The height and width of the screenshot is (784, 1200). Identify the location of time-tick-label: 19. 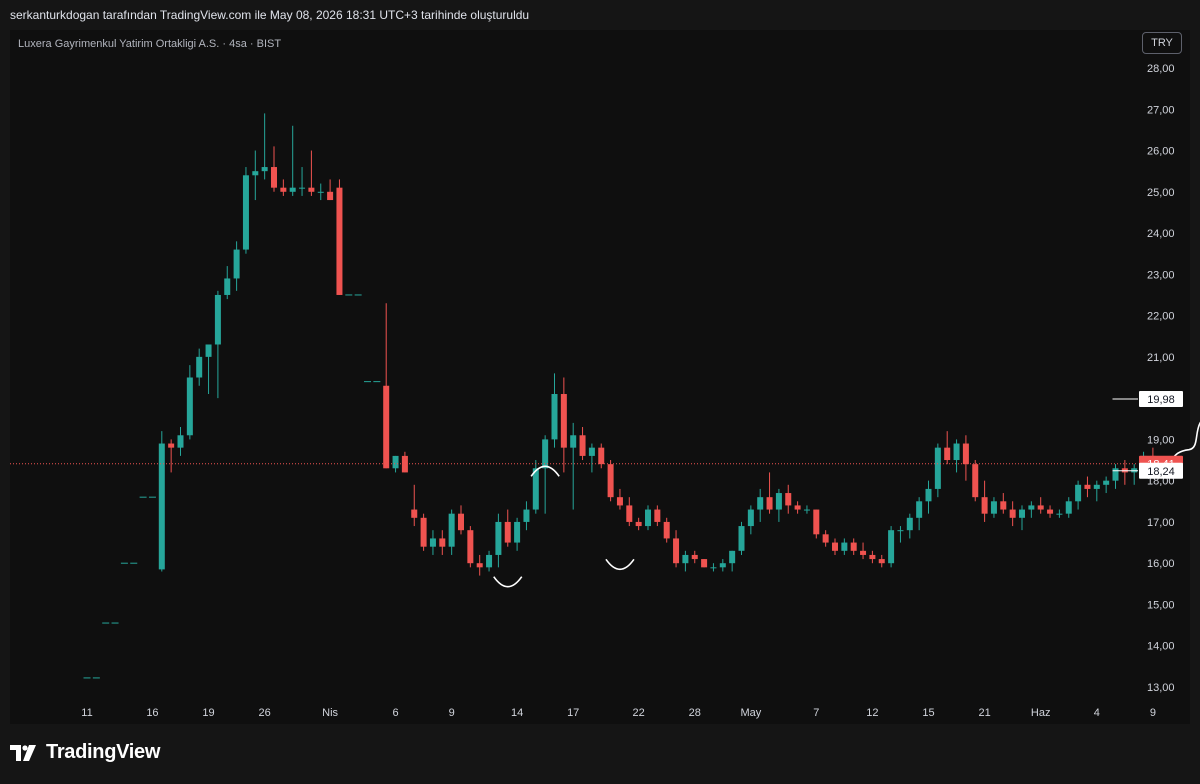
(208, 713).